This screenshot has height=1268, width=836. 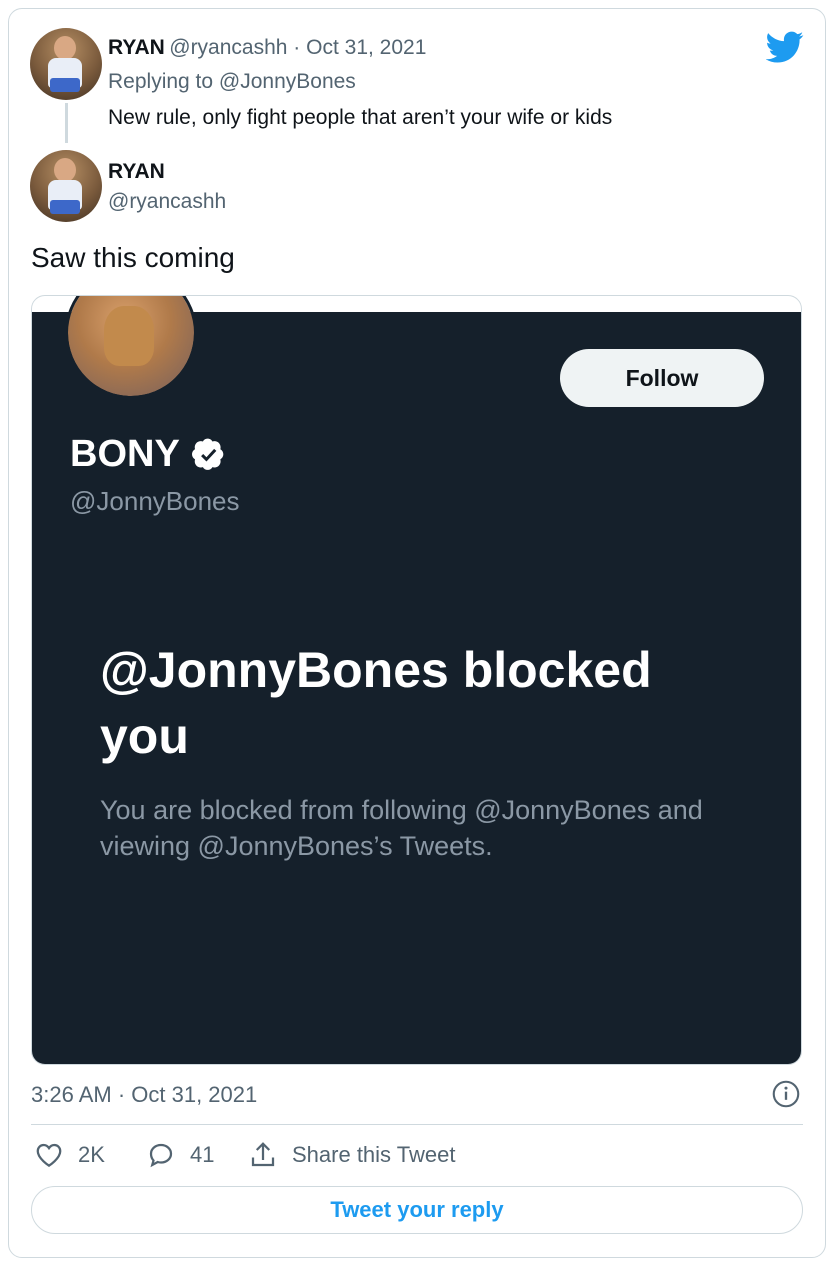 I want to click on footer-divider, so click(x=417, y=1124).